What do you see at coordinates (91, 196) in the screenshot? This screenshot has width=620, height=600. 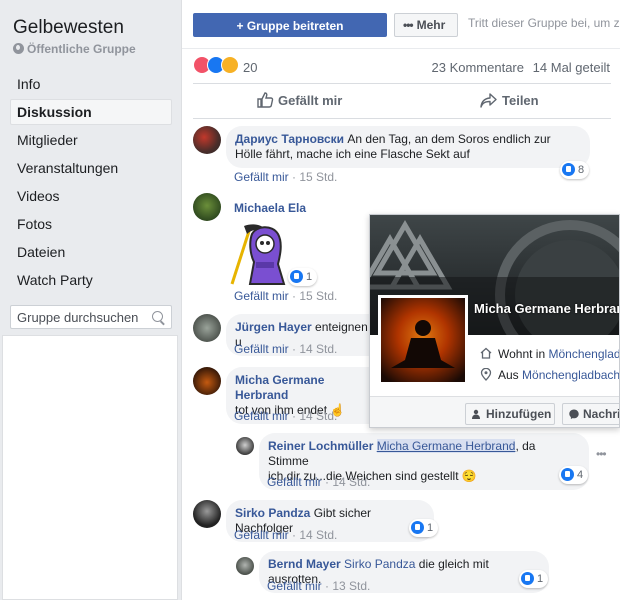 I see `nav-videos: Videos` at bounding box center [91, 196].